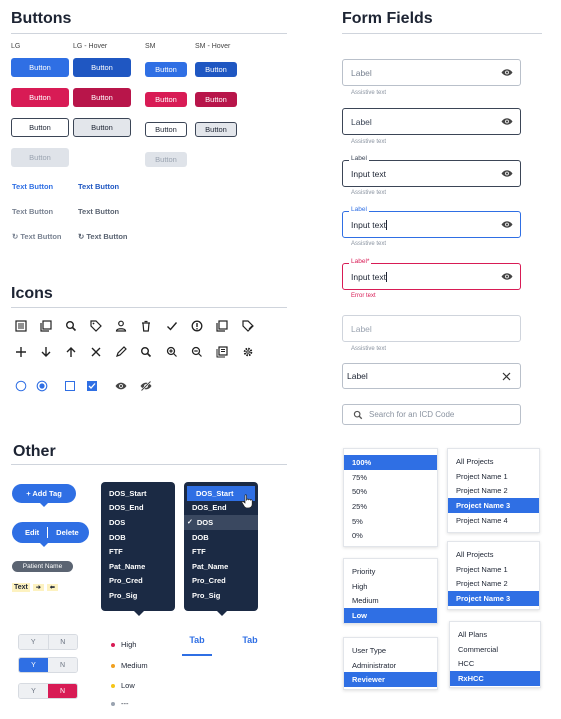  What do you see at coordinates (216, 129) in the screenshot?
I see `outline-button-sm-hover: Button` at bounding box center [216, 129].